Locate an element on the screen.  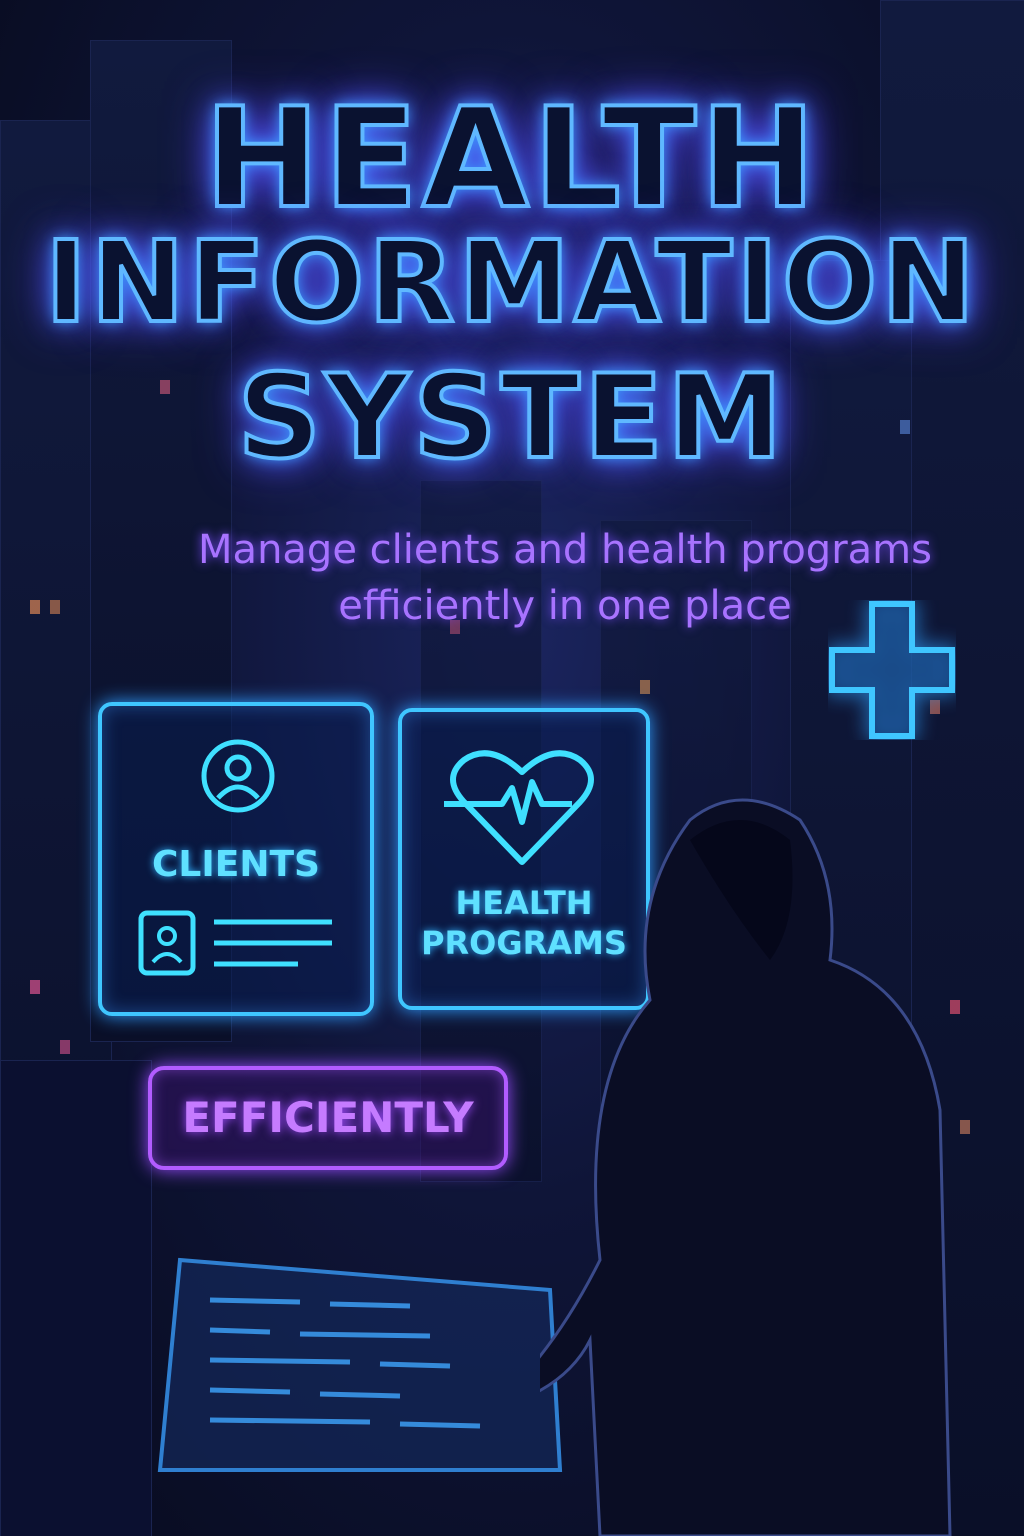
title-line-1: HEALTH is located at coordinates (511, 158).